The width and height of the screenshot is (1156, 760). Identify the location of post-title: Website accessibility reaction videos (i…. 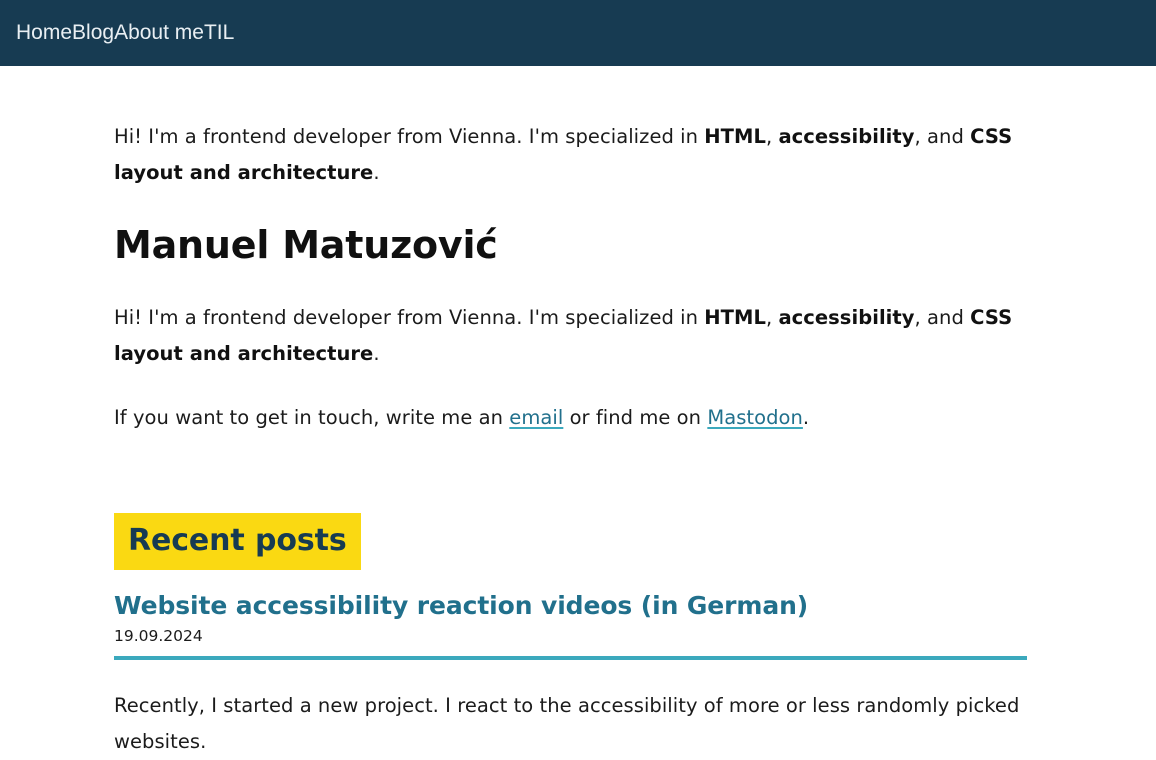
(570, 606).